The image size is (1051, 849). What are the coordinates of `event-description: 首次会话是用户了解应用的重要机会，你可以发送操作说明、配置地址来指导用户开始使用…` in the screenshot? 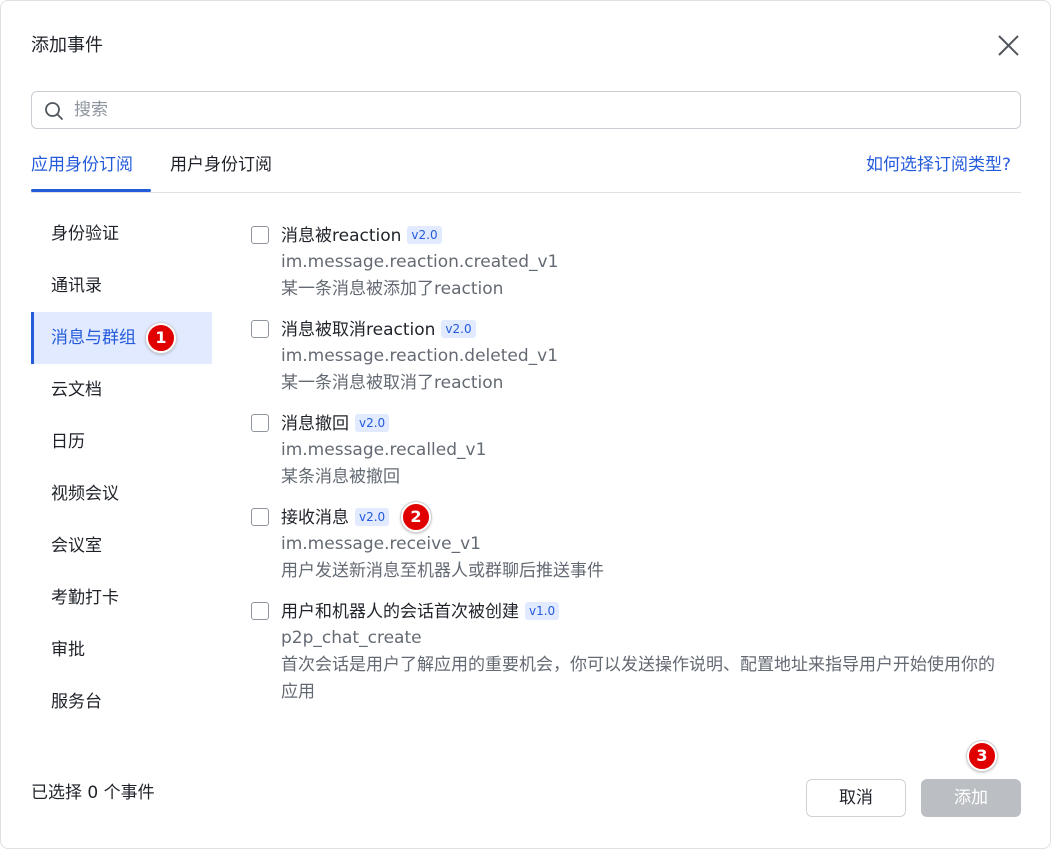 It's located at (638, 678).